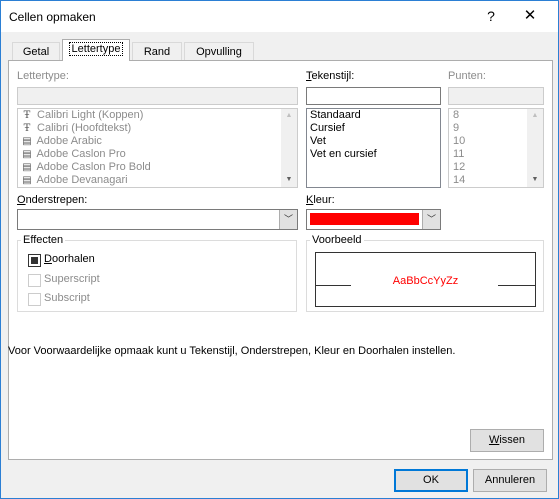  I want to click on style-items: Standaard Cursief Vet Vet en cursief, so click(373, 135).